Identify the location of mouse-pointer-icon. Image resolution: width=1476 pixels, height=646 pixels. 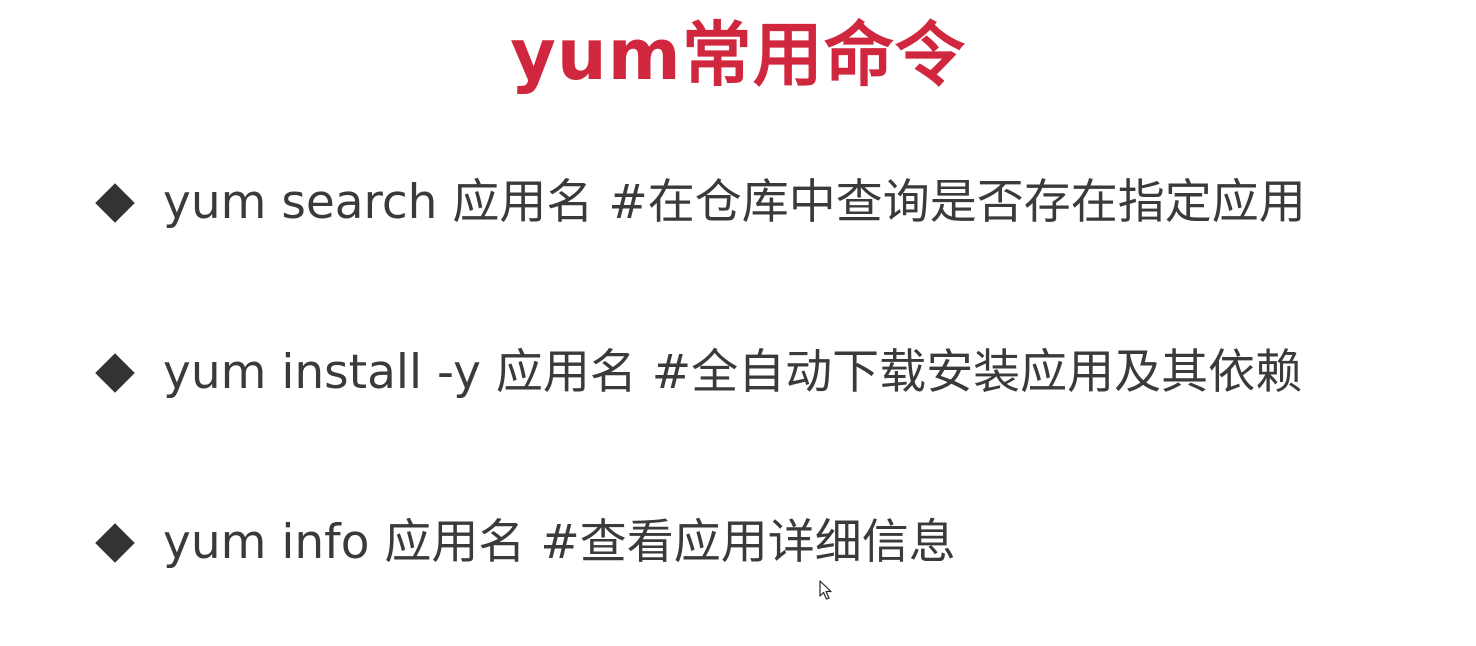
(825, 590).